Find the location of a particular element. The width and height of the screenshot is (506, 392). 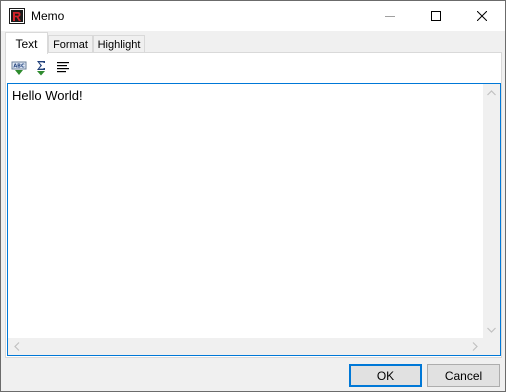

horizontal-scrollbar is located at coordinates (245, 346).